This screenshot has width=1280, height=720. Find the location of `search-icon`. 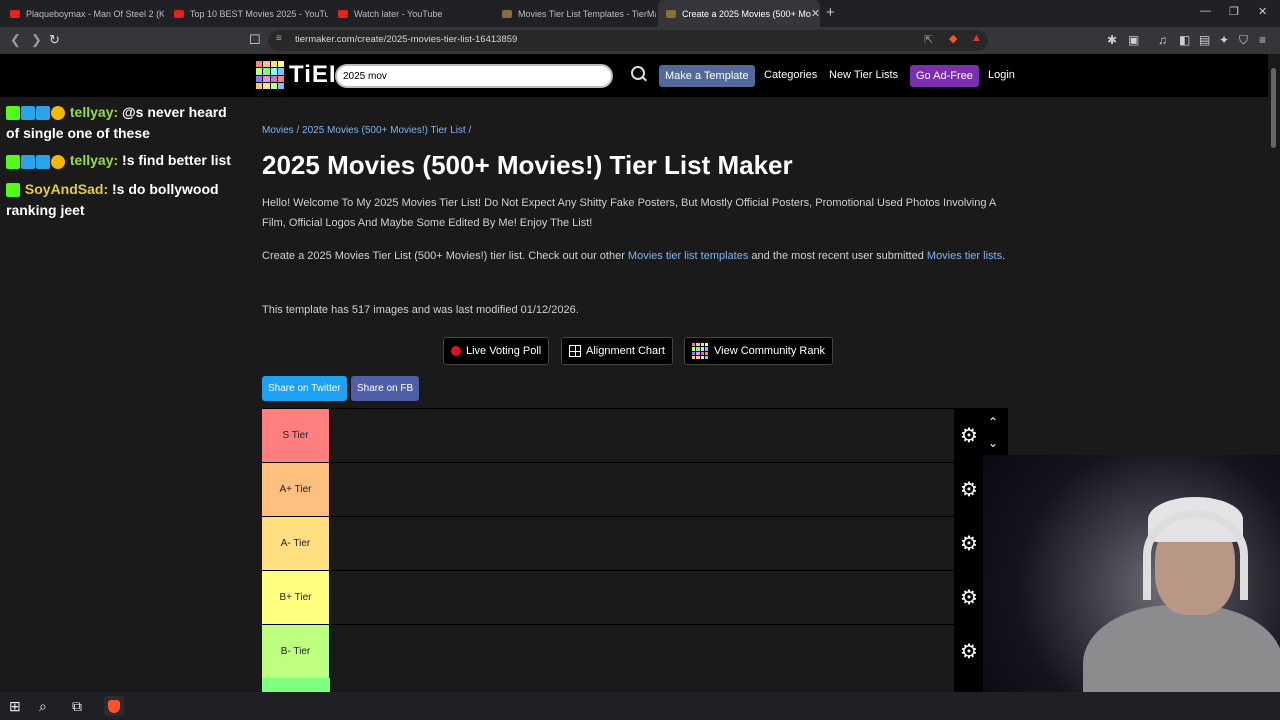

search-icon is located at coordinates (638, 73).